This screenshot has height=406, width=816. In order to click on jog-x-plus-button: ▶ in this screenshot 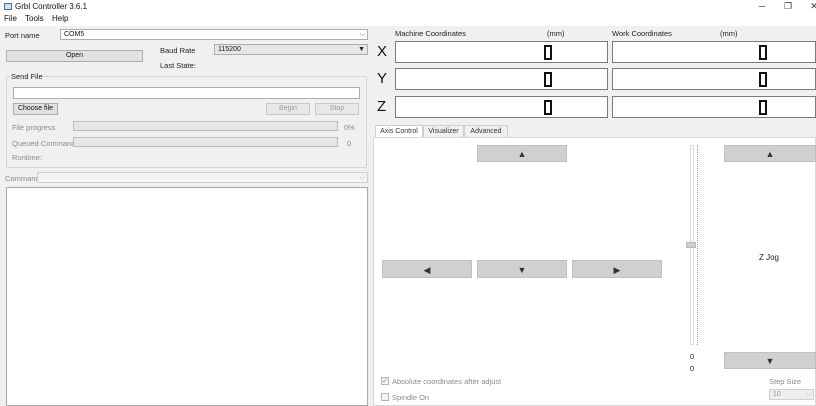, I will do `click(617, 269)`.